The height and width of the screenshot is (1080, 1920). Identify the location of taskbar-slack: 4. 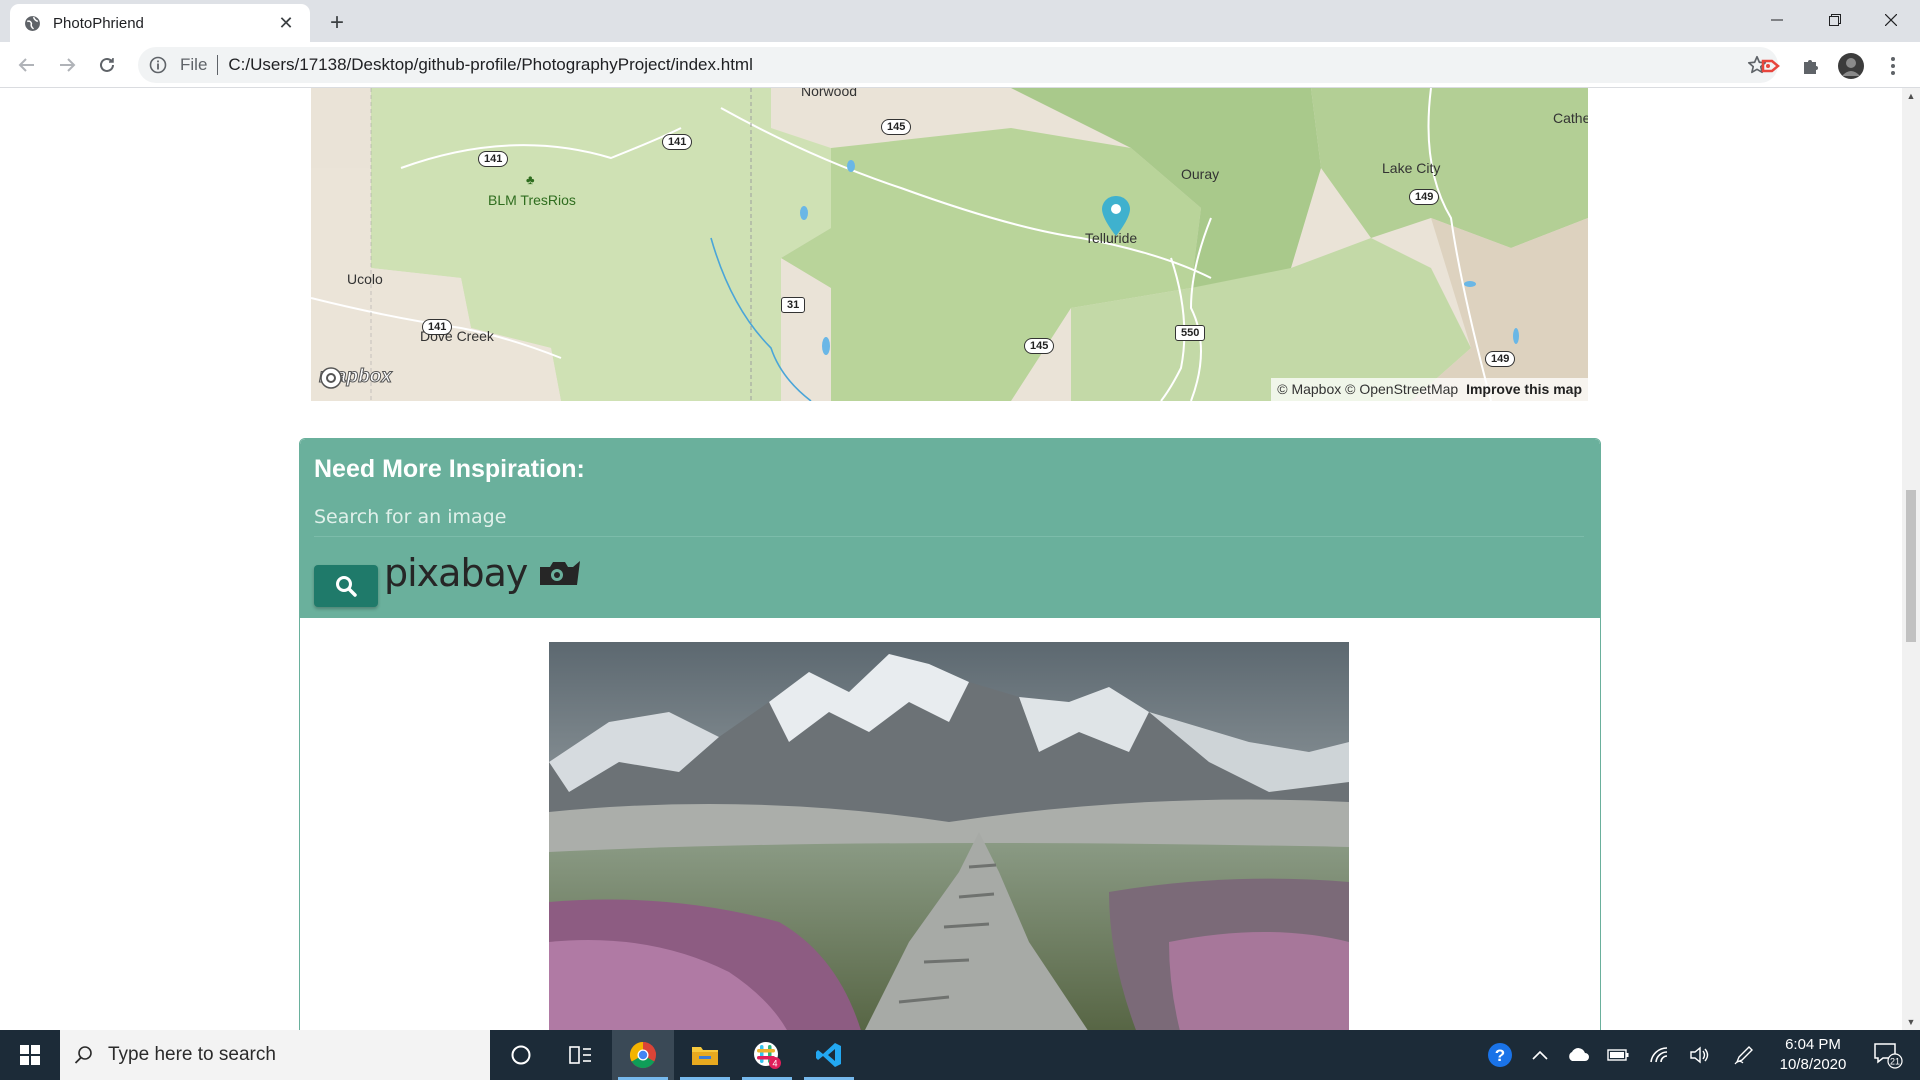
(767, 1055).